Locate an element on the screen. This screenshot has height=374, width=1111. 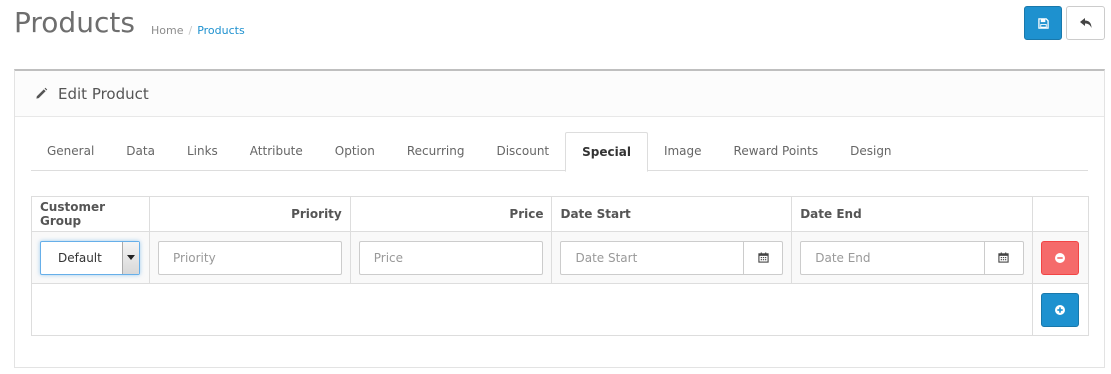
remove-special-button is located at coordinates (1059, 257).